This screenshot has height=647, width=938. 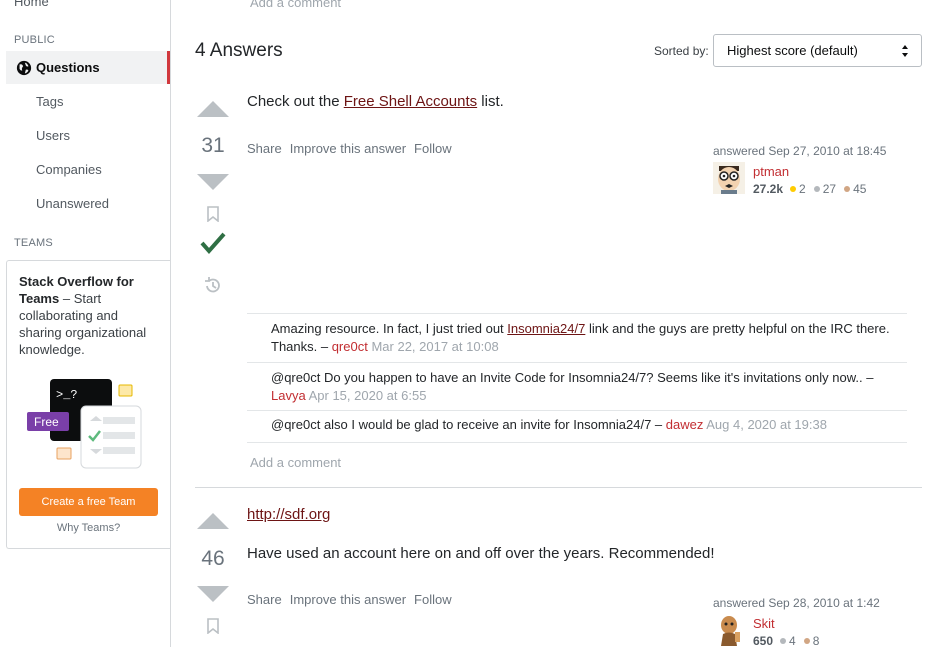 I want to click on sort-select-value: Highest score (default), so click(x=792, y=50).